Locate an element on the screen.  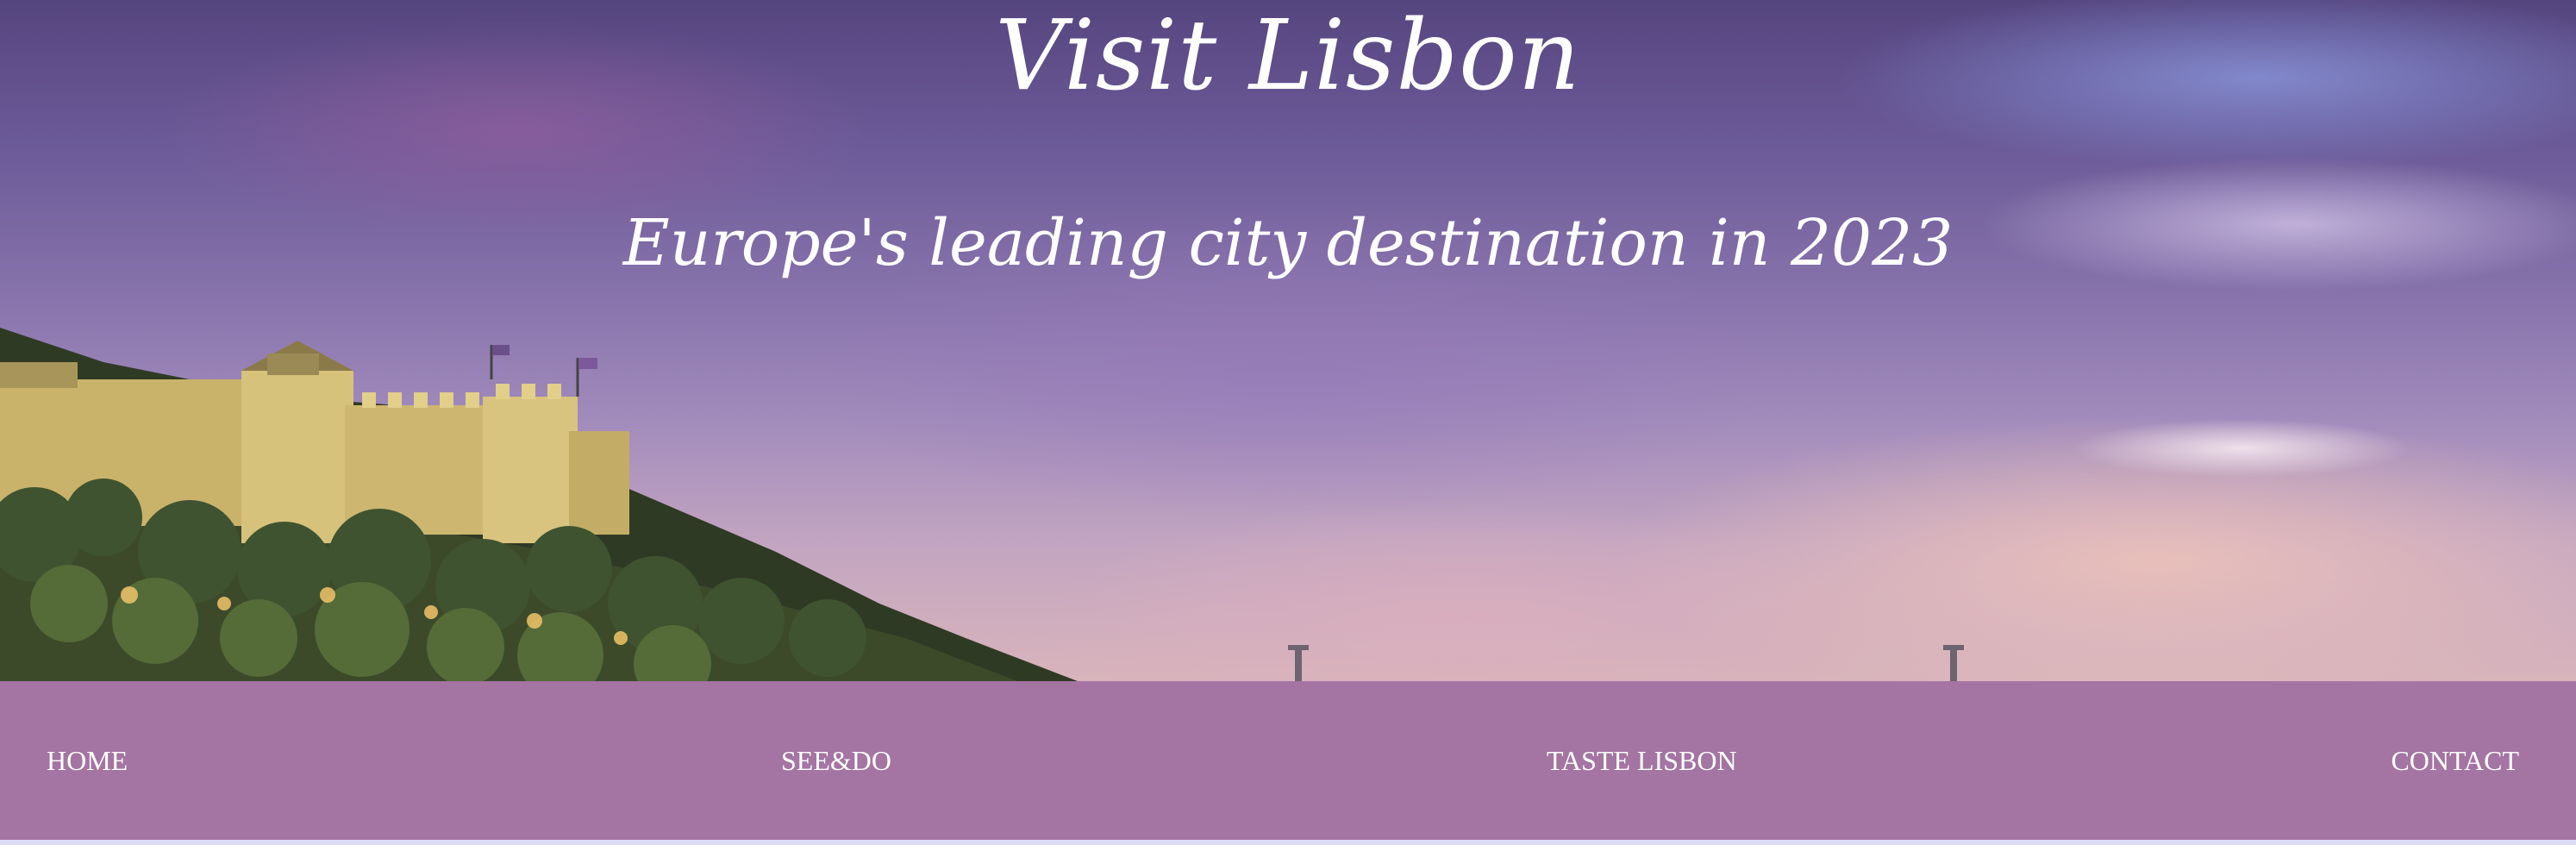
nav-item-taste-lisbon: TASTE LISBON is located at coordinates (1642, 760).